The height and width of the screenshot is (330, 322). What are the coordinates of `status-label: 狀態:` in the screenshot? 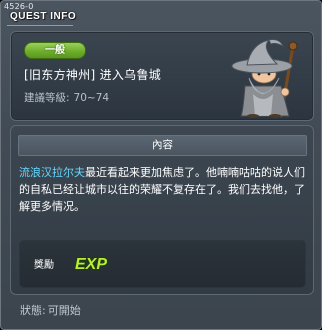 It's located at (33, 310).